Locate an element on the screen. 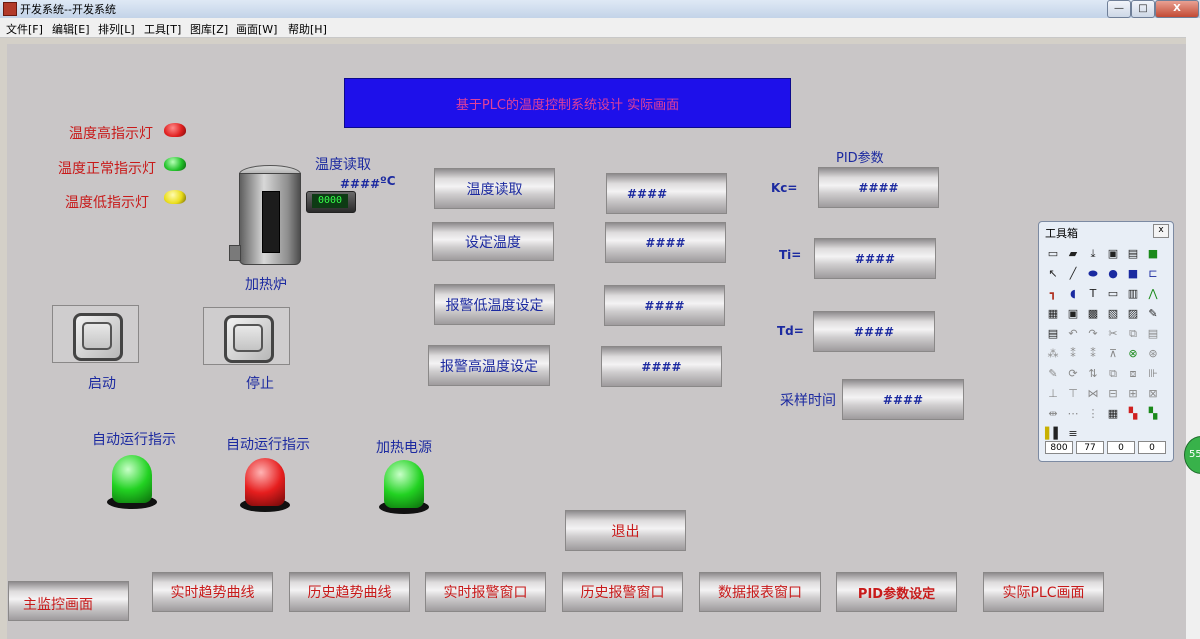 The width and height of the screenshot is (1200, 639). menu-tools: 工具[T] is located at coordinates (162, 29).